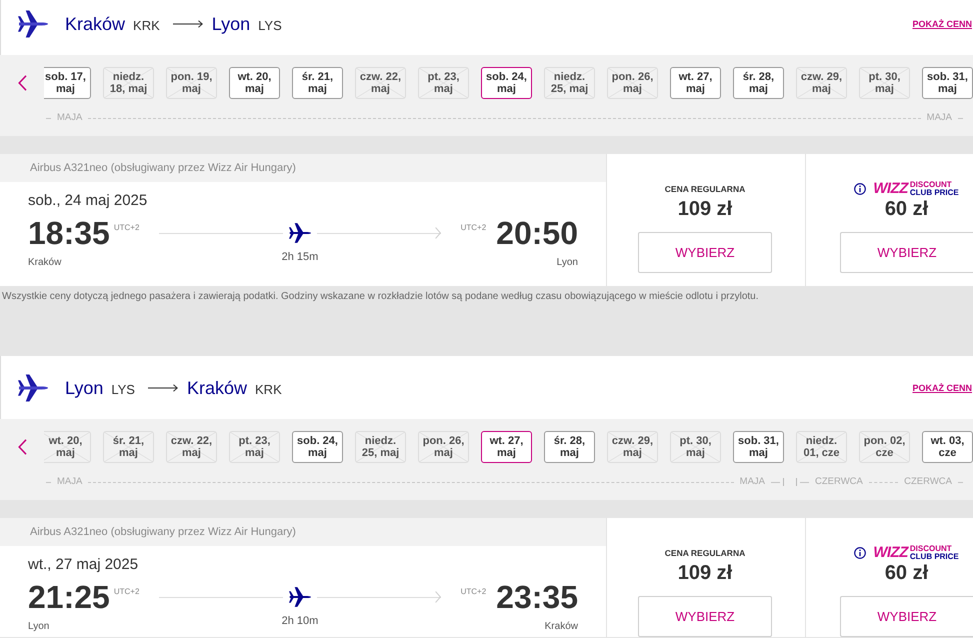  What do you see at coordinates (317, 83) in the screenshot?
I see `date-button: śr. 21, maj` at bounding box center [317, 83].